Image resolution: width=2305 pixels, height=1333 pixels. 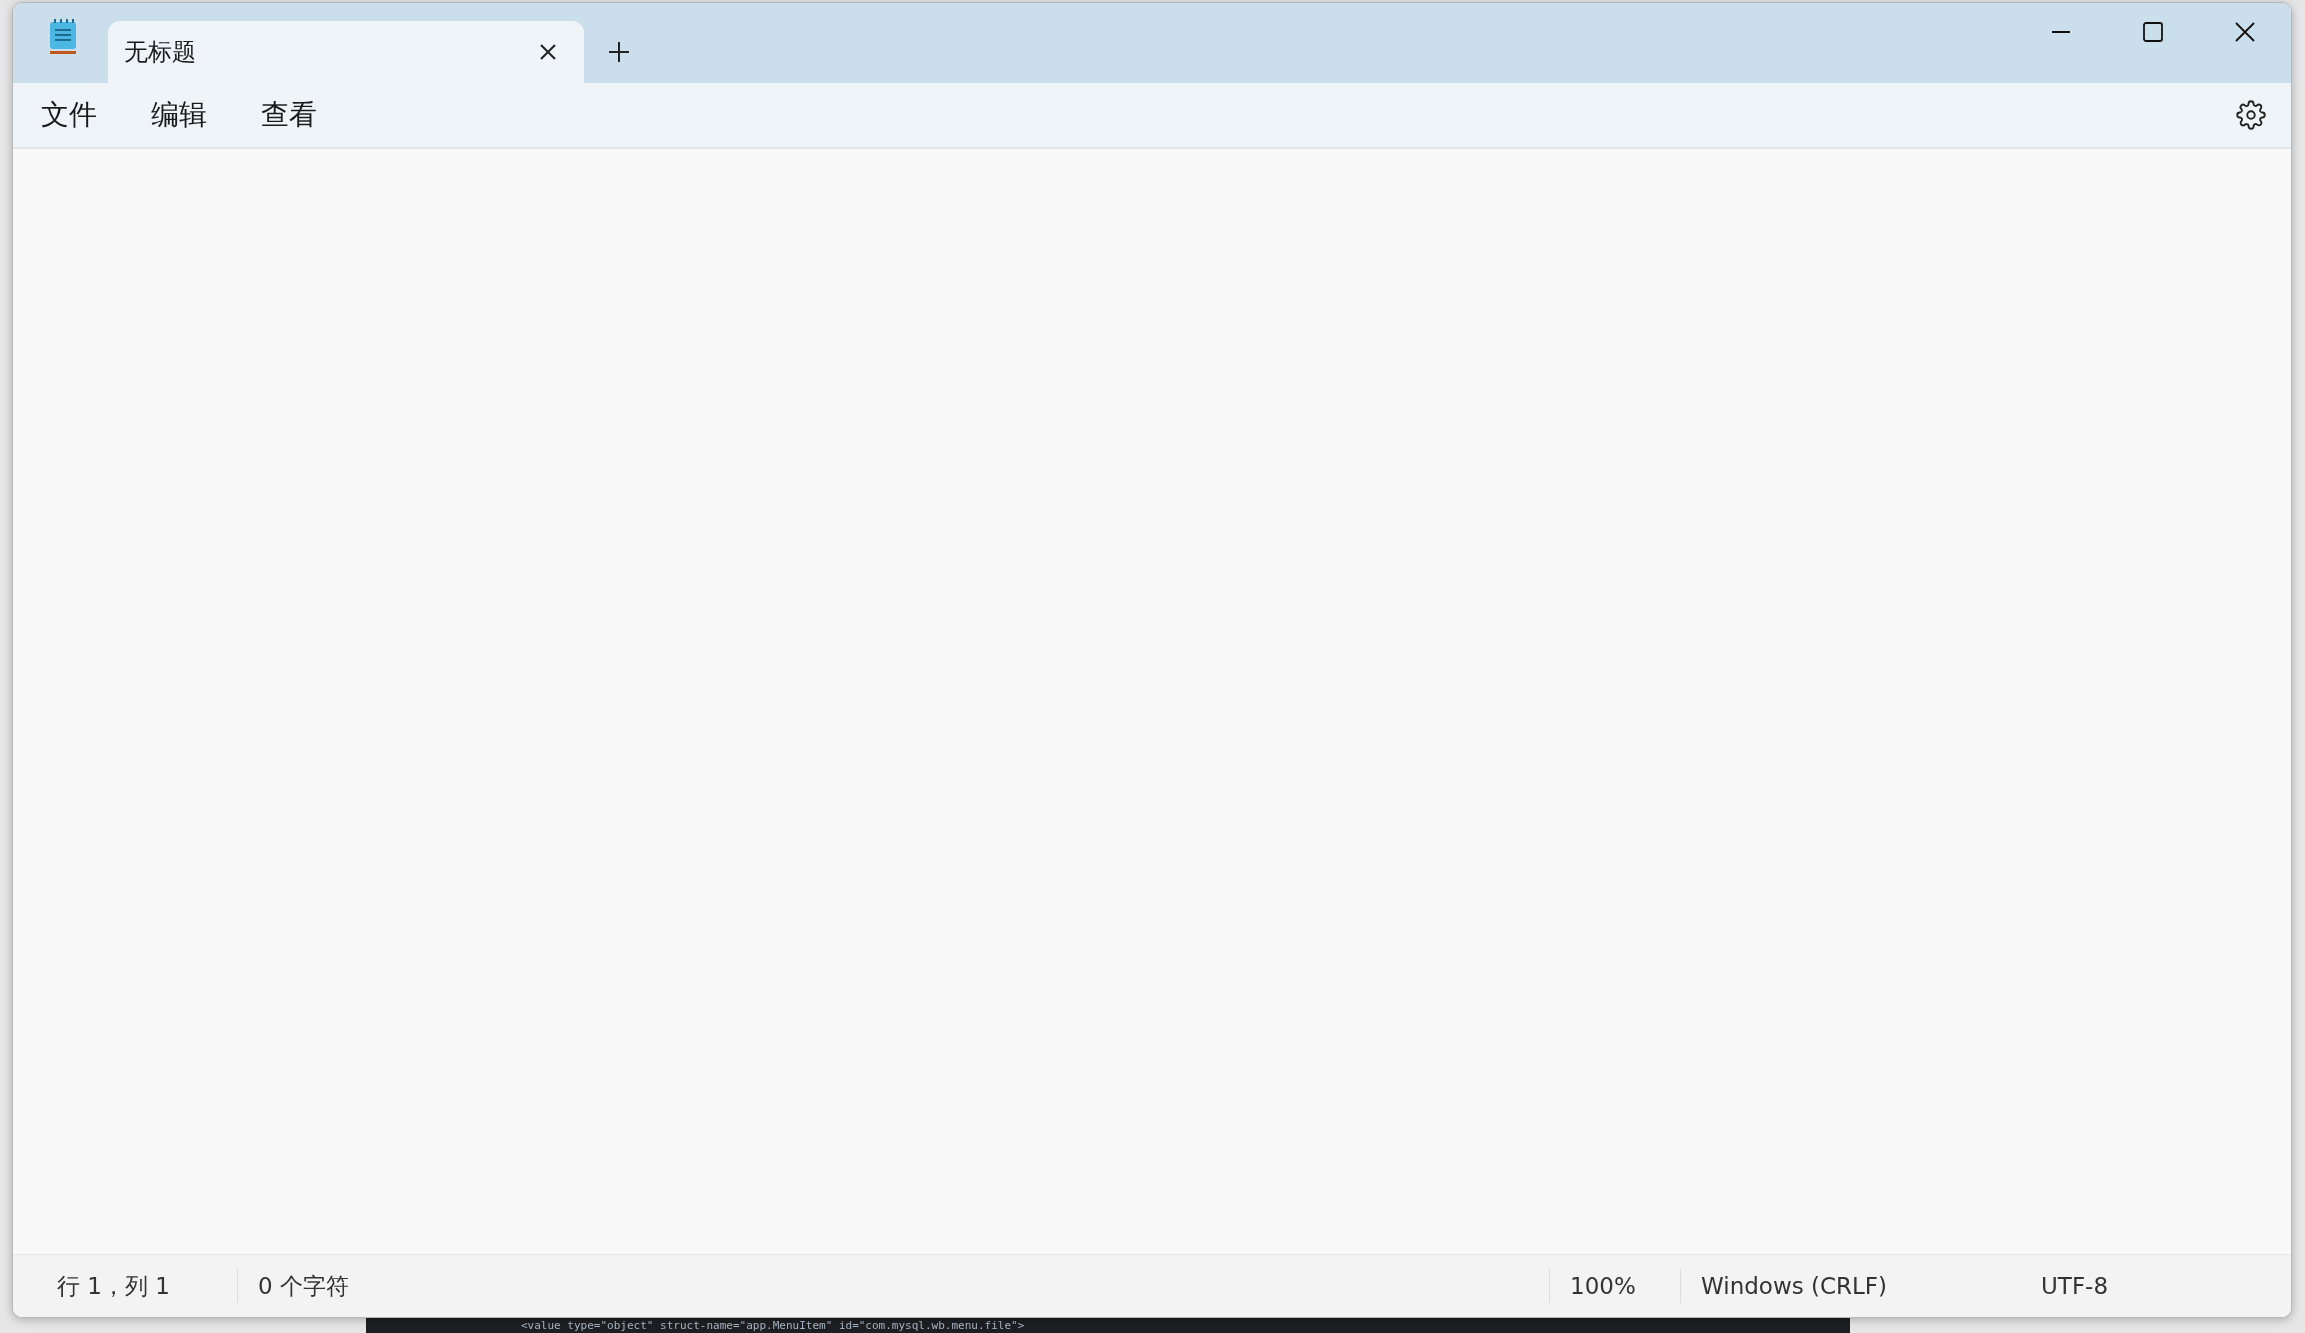 I want to click on document-tab: 无标题, so click(x=346, y=52).